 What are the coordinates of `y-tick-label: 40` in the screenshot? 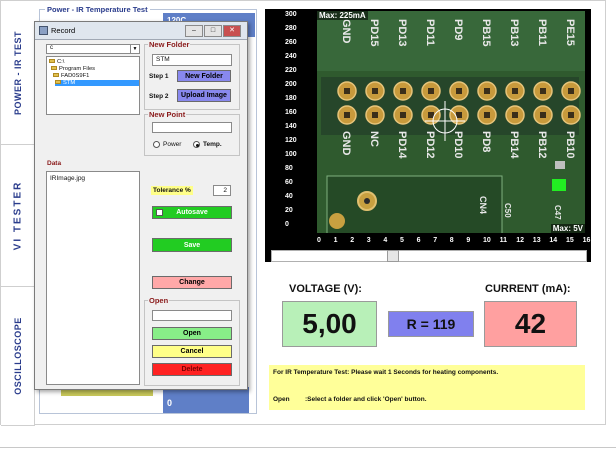 It's located at (289, 196).